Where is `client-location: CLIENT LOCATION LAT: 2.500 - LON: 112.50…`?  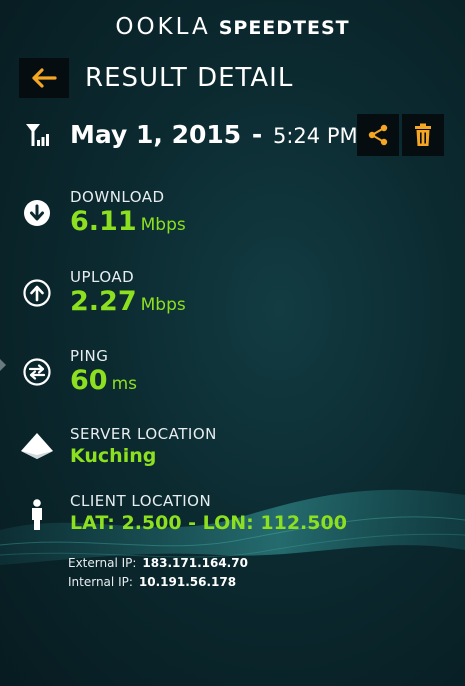 client-location: CLIENT LOCATION LAT: 2.500 - LON: 112.50… is located at coordinates (232, 527).